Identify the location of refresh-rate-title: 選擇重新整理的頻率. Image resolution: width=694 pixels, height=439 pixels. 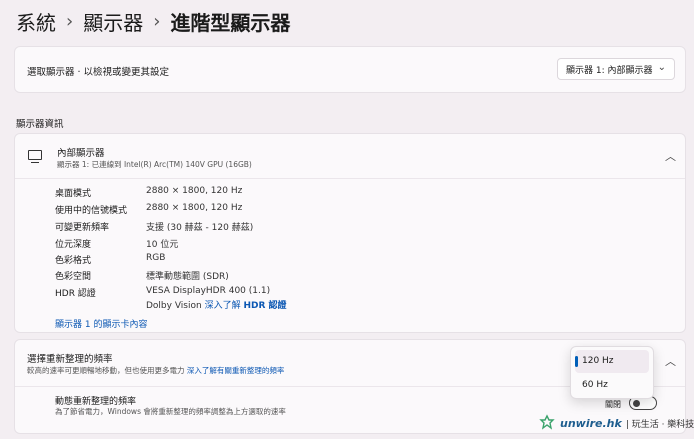
(70, 359).